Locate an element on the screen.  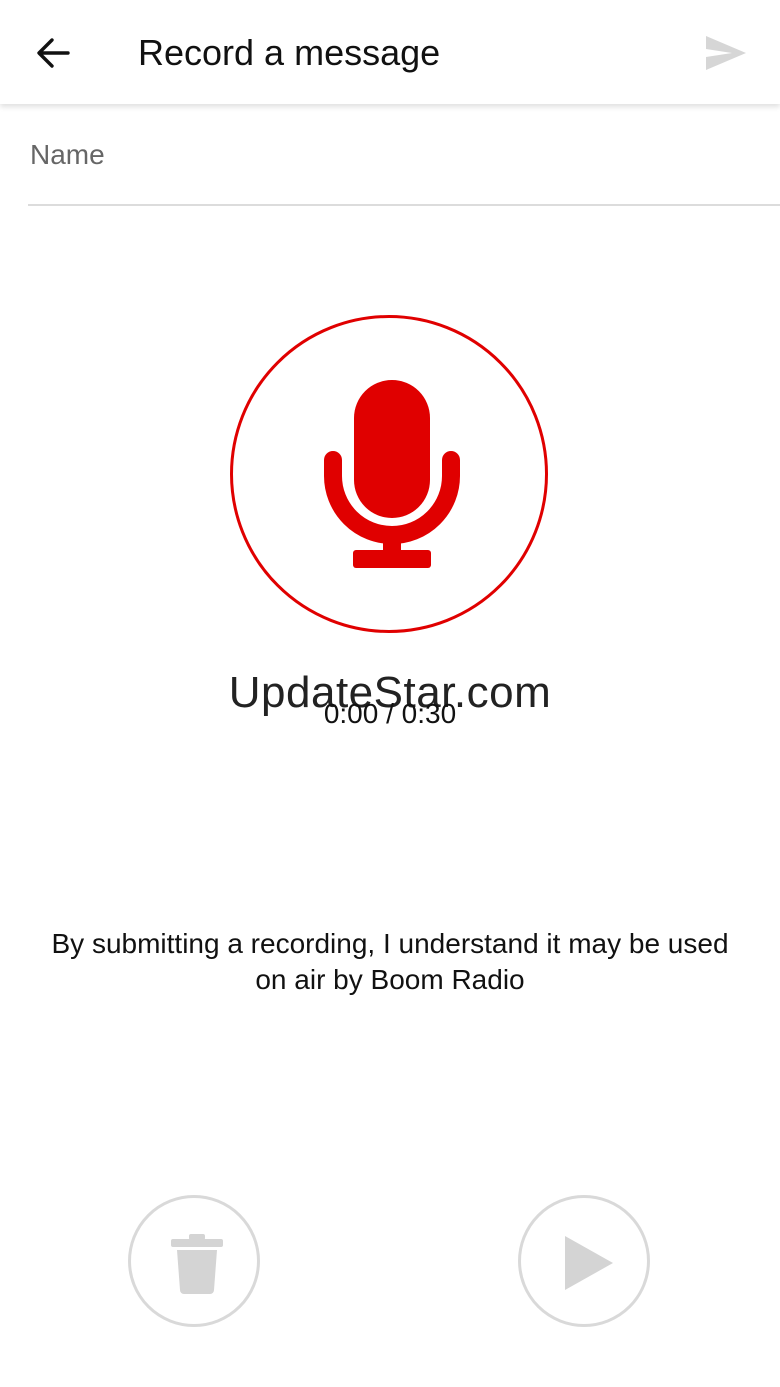
app-bar: Record a message is located at coordinates (390, 52).